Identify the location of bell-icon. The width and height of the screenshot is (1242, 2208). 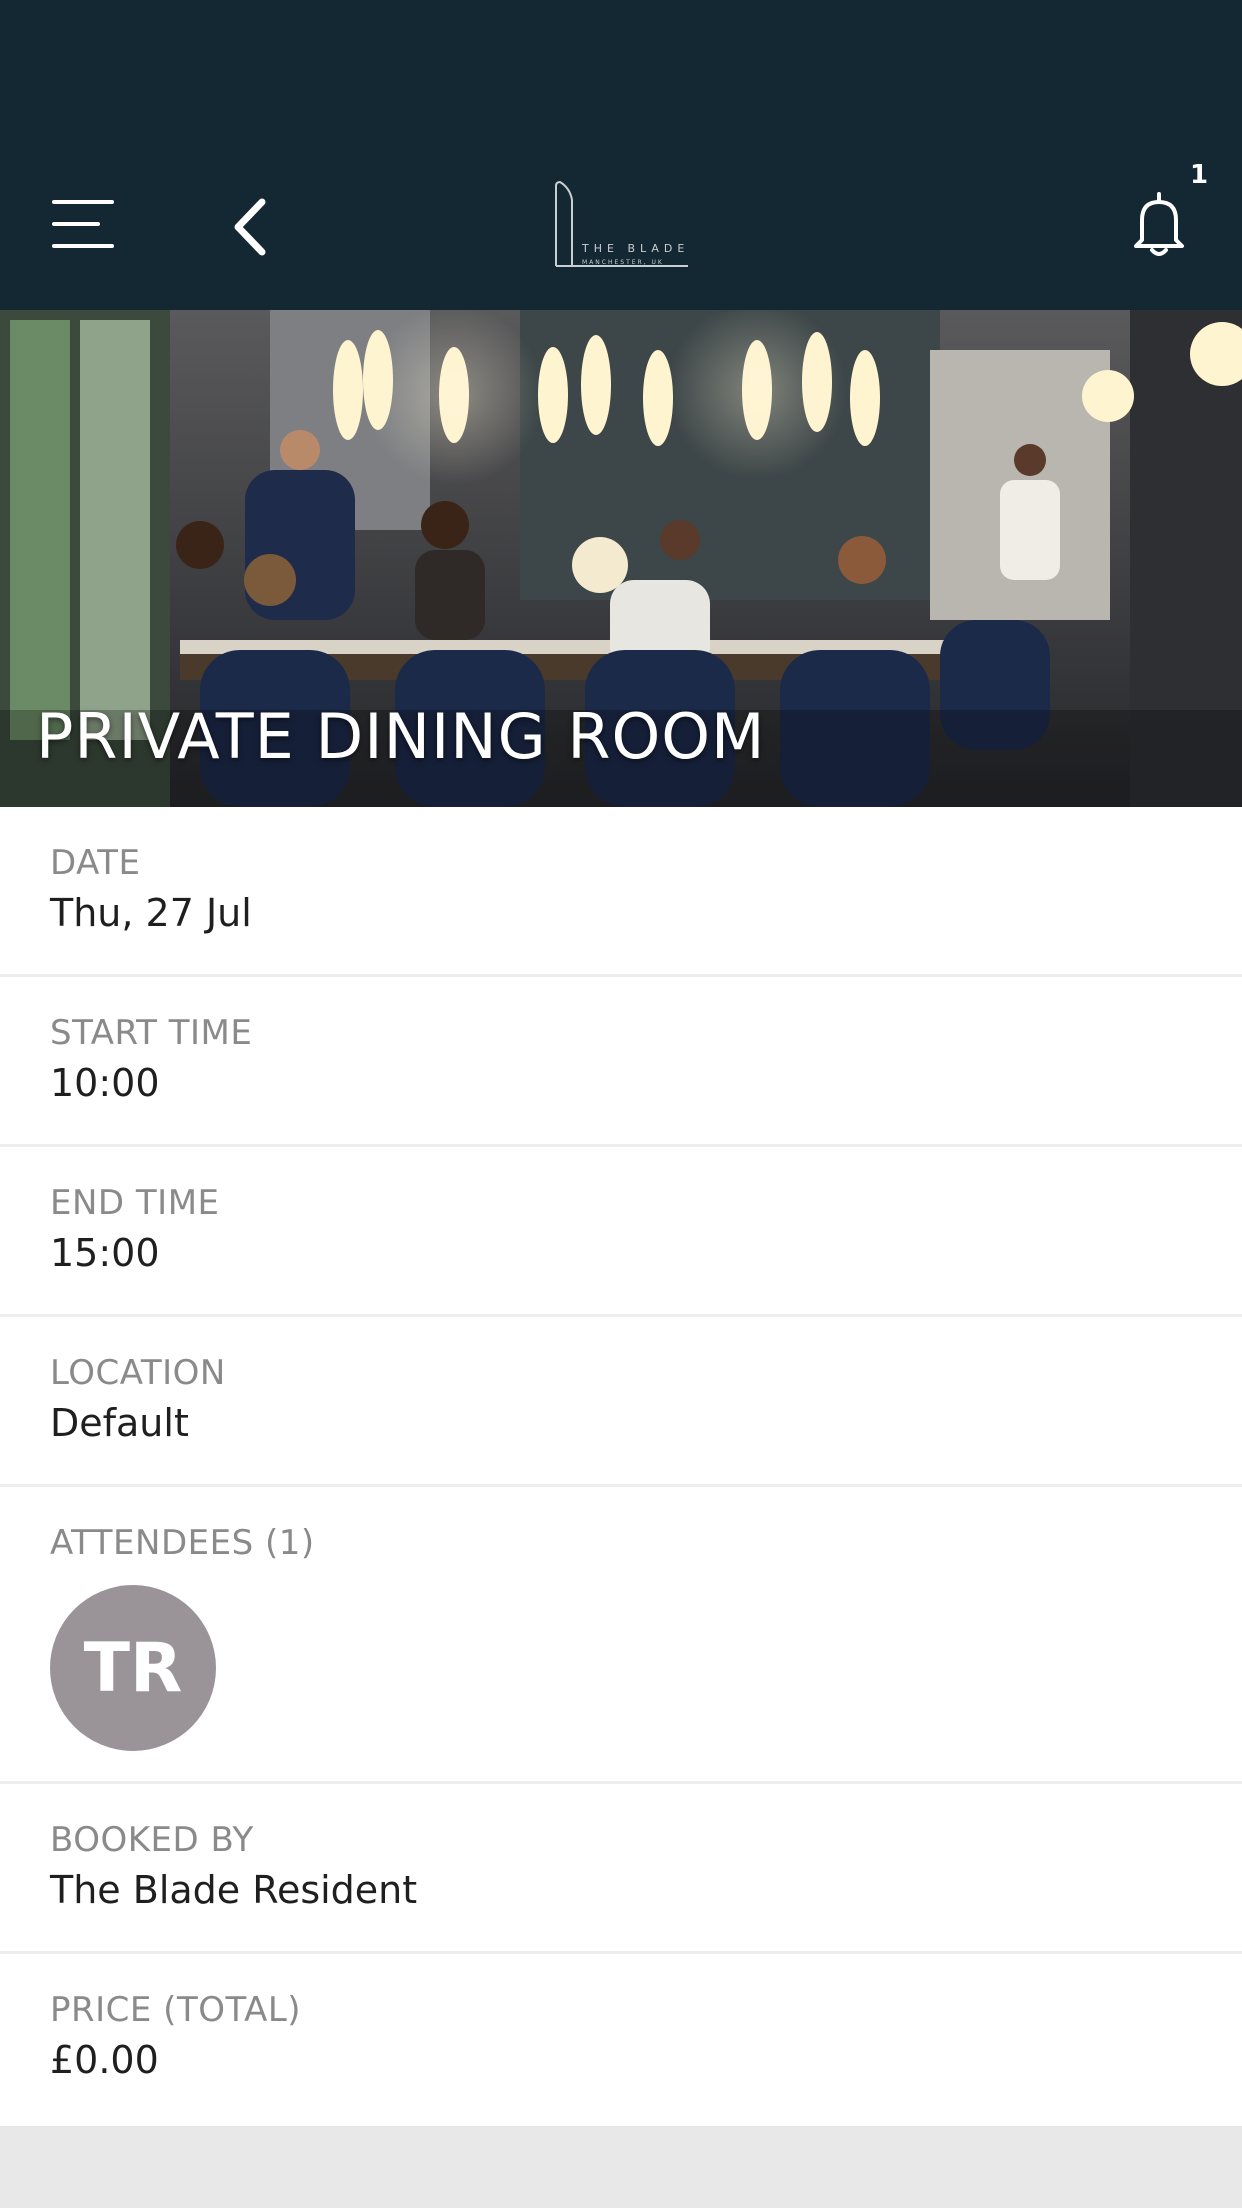
(1159, 225).